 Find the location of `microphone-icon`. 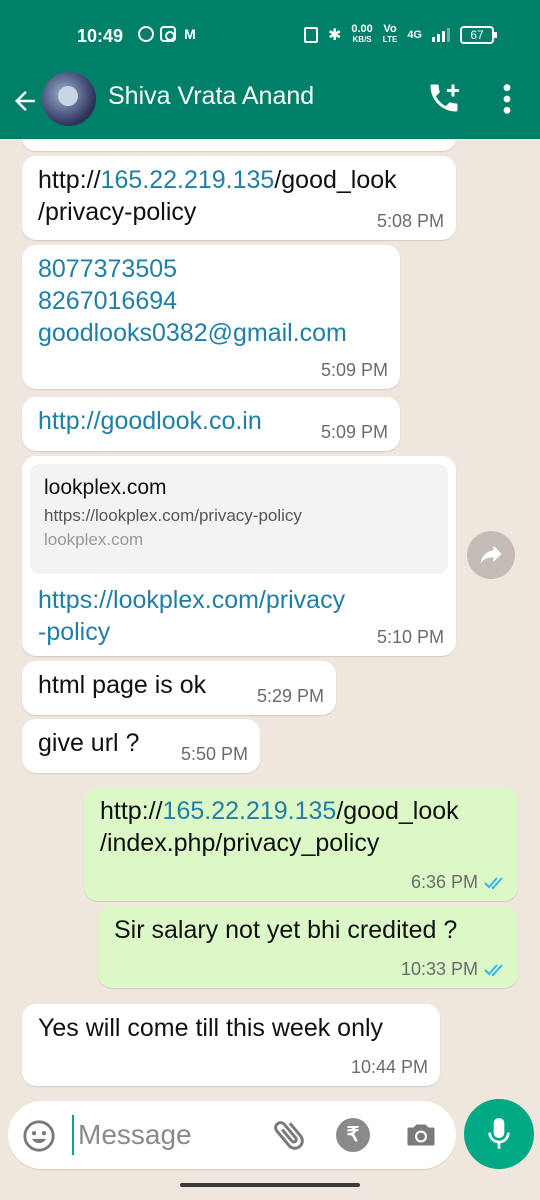

microphone-icon is located at coordinates (499, 1133).